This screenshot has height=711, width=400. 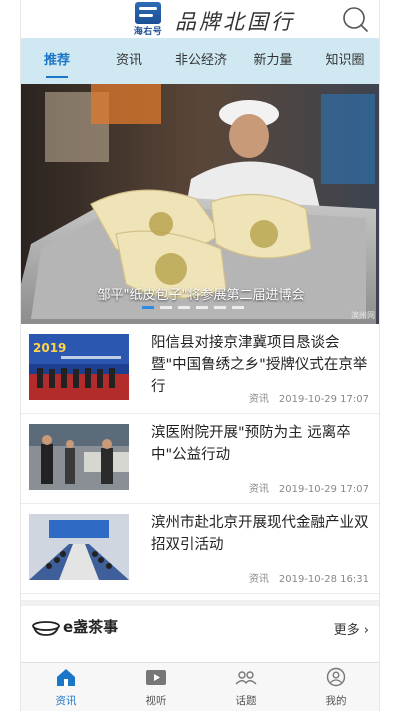 I want to click on tab-new-force: 新力量, so click(x=273, y=61).